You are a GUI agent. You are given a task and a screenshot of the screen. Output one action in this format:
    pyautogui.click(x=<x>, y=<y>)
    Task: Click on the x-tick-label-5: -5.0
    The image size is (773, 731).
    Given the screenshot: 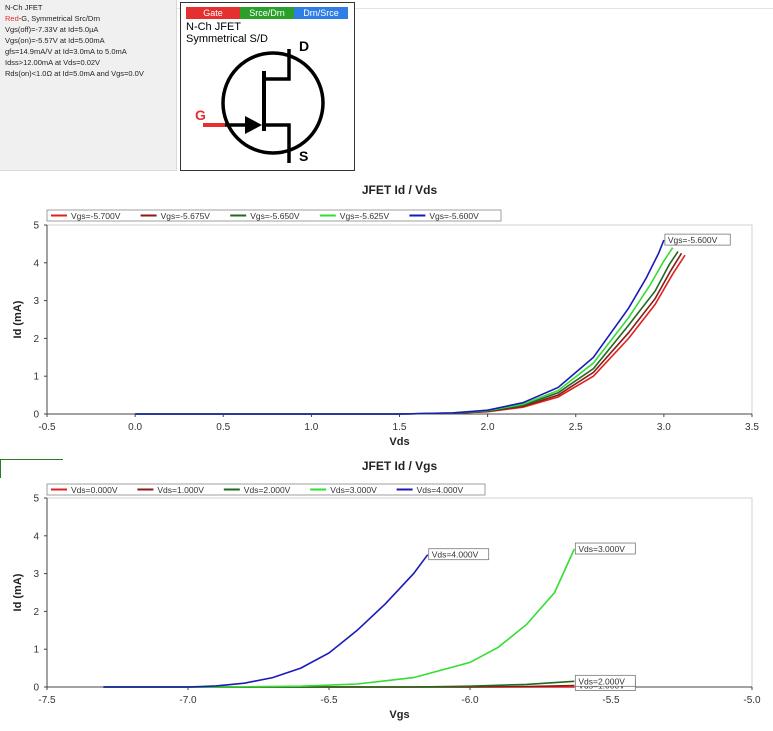 What is the action you would take?
    pyautogui.click(x=752, y=700)
    